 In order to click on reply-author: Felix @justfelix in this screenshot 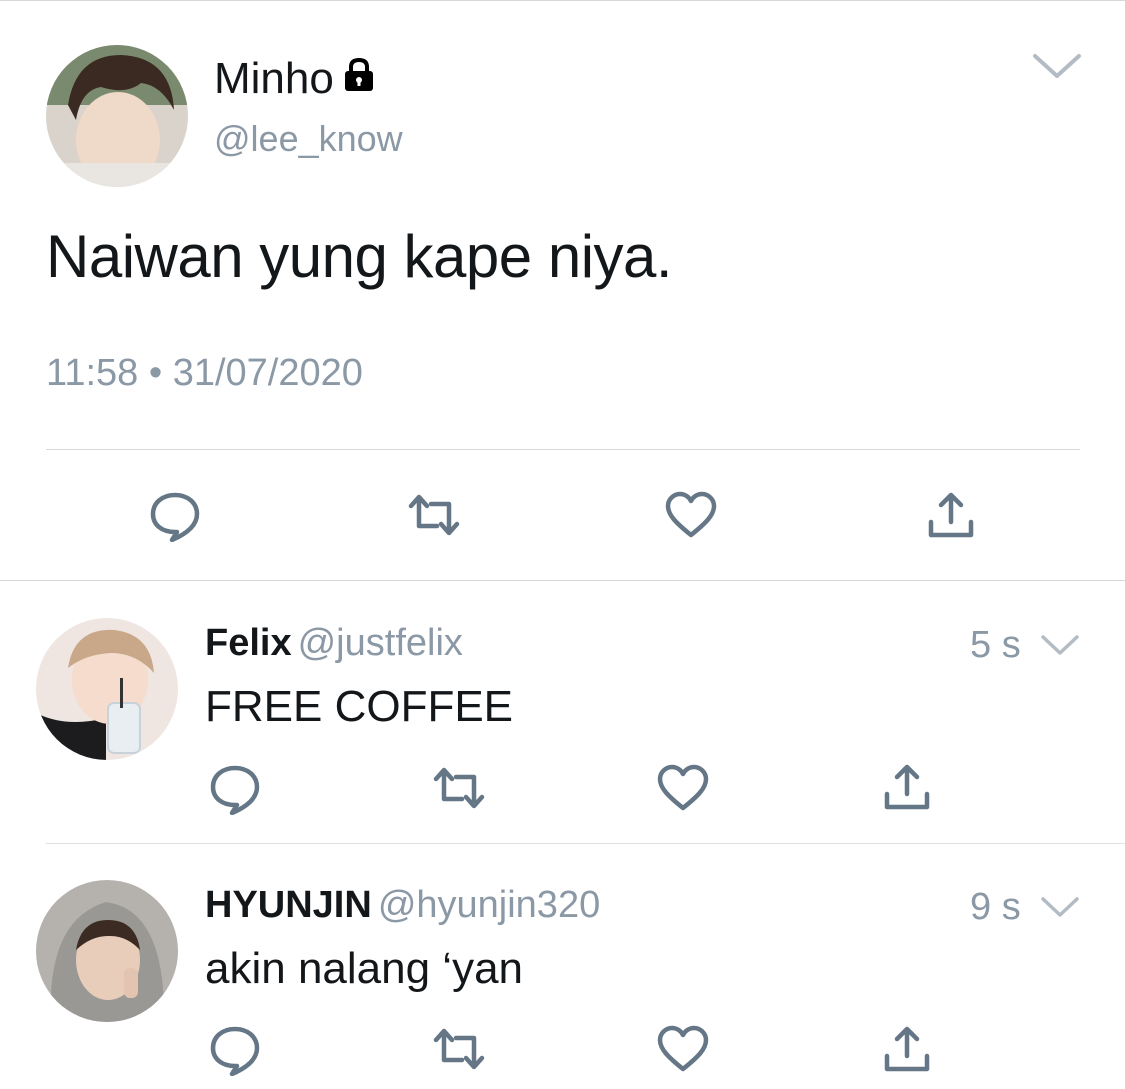, I will do `click(334, 643)`.